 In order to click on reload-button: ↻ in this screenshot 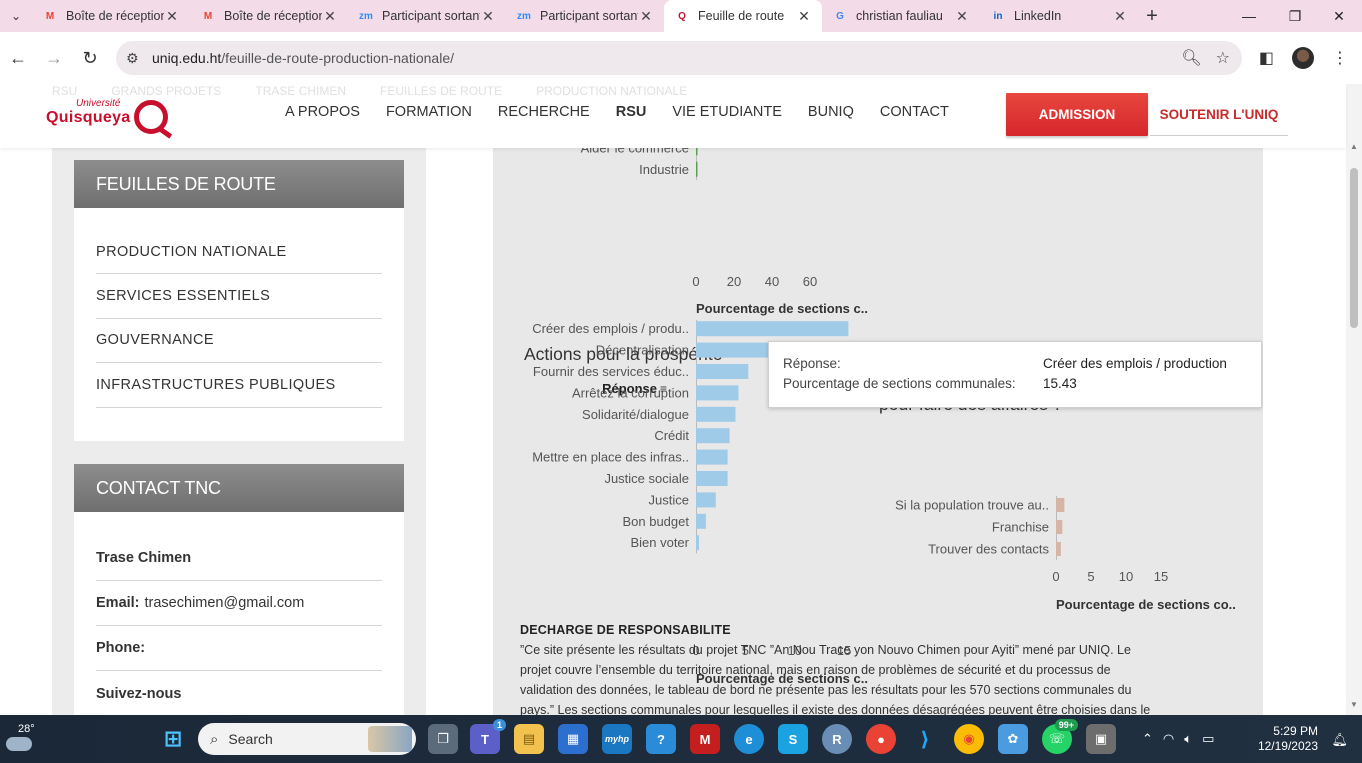, I will do `click(90, 58)`.